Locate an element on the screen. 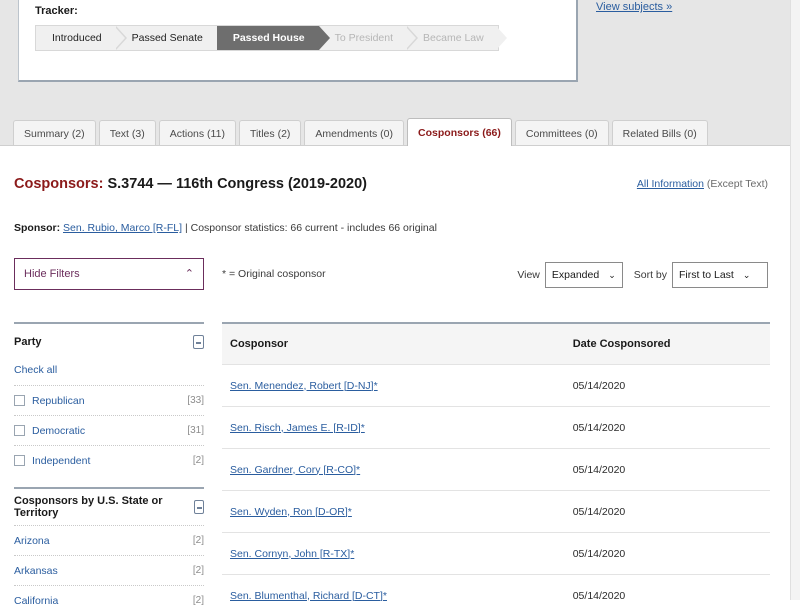 This screenshot has width=800, height=616. tab-label: Text (3) is located at coordinates (127, 133).